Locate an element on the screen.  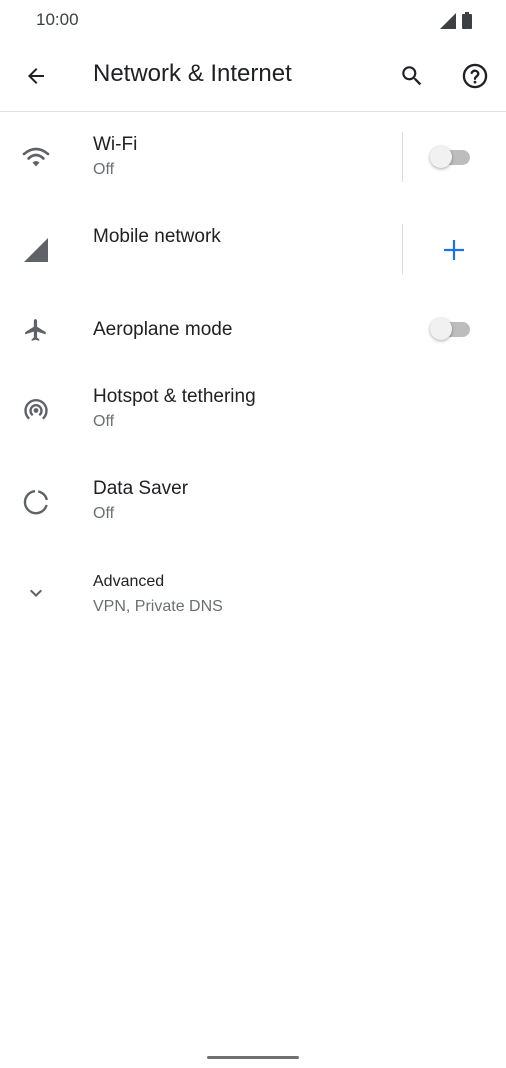
wifi-title: Wi-Fi is located at coordinates (115, 144).